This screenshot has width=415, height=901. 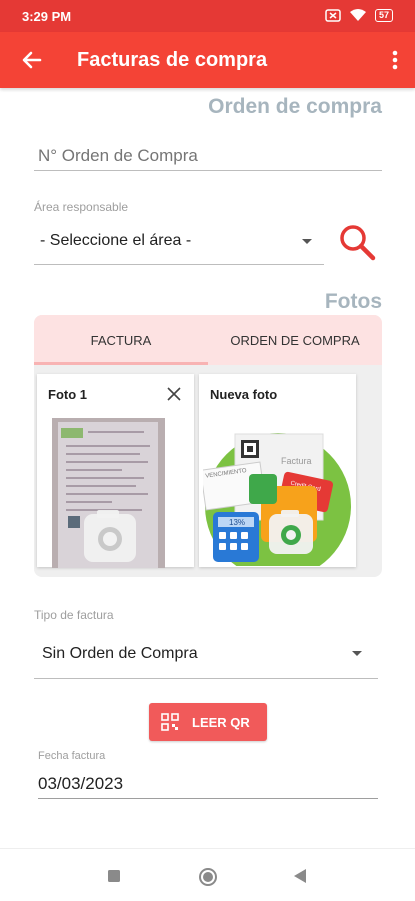 I want to click on home-icon, so click(x=208, y=877).